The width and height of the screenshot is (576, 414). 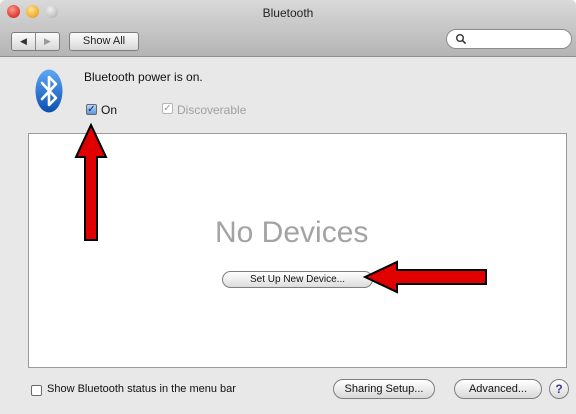 What do you see at coordinates (519, 40) in the screenshot?
I see `search-input` at bounding box center [519, 40].